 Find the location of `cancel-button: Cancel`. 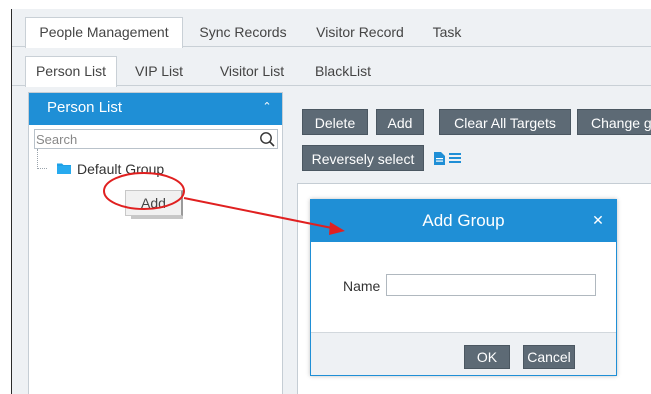

cancel-button: Cancel is located at coordinates (549, 357).